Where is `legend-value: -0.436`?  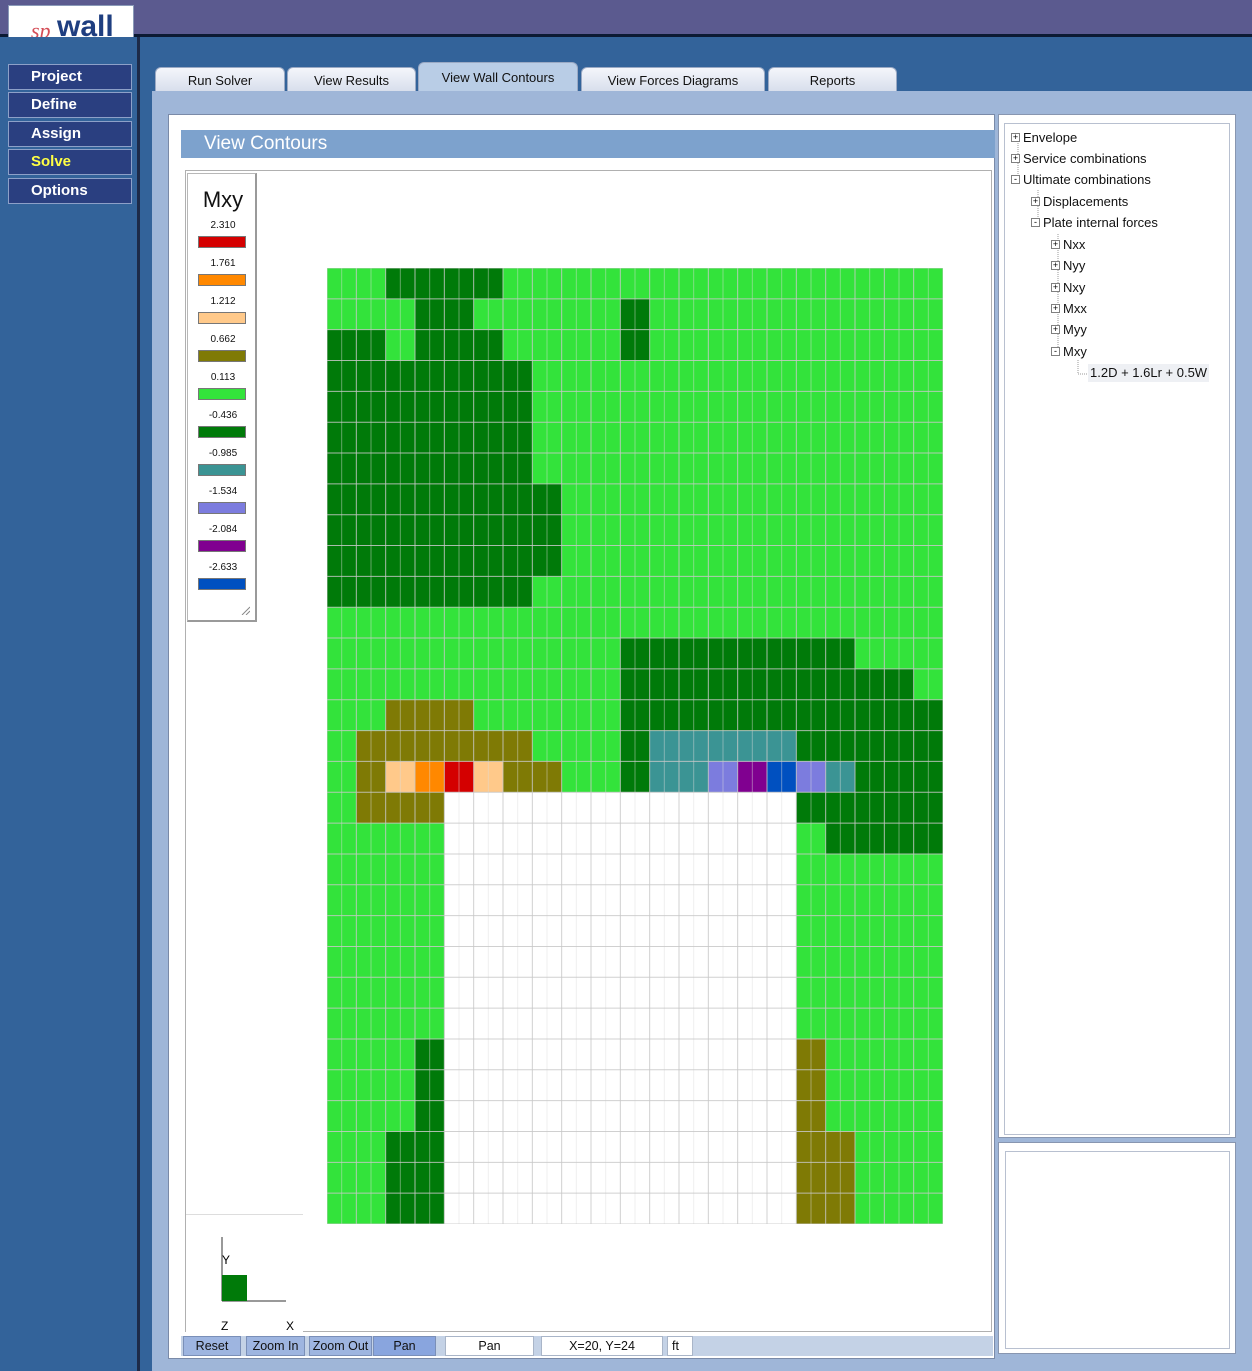 legend-value: -0.436 is located at coordinates (223, 415).